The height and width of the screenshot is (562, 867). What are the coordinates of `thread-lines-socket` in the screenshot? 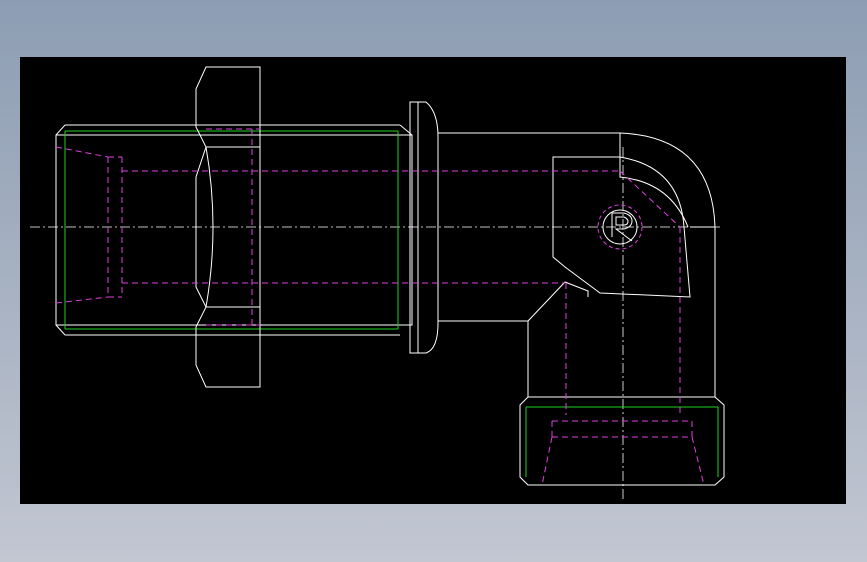 It's located at (622, 441).